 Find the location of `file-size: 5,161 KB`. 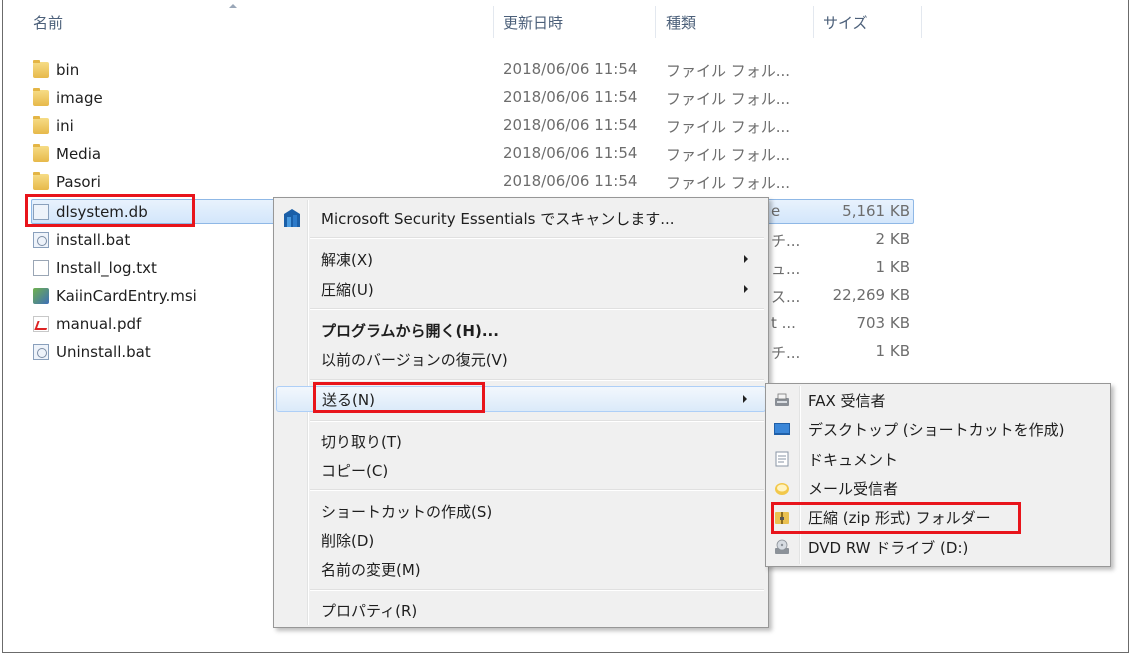

file-size: 5,161 KB is located at coordinates (876, 211).